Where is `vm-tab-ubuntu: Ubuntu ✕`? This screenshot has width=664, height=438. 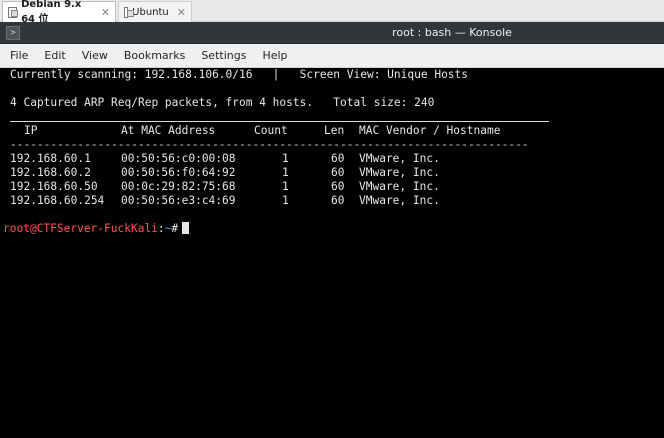
vm-tab-ubuntu: Ubuntu ✕ is located at coordinates (155, 11).